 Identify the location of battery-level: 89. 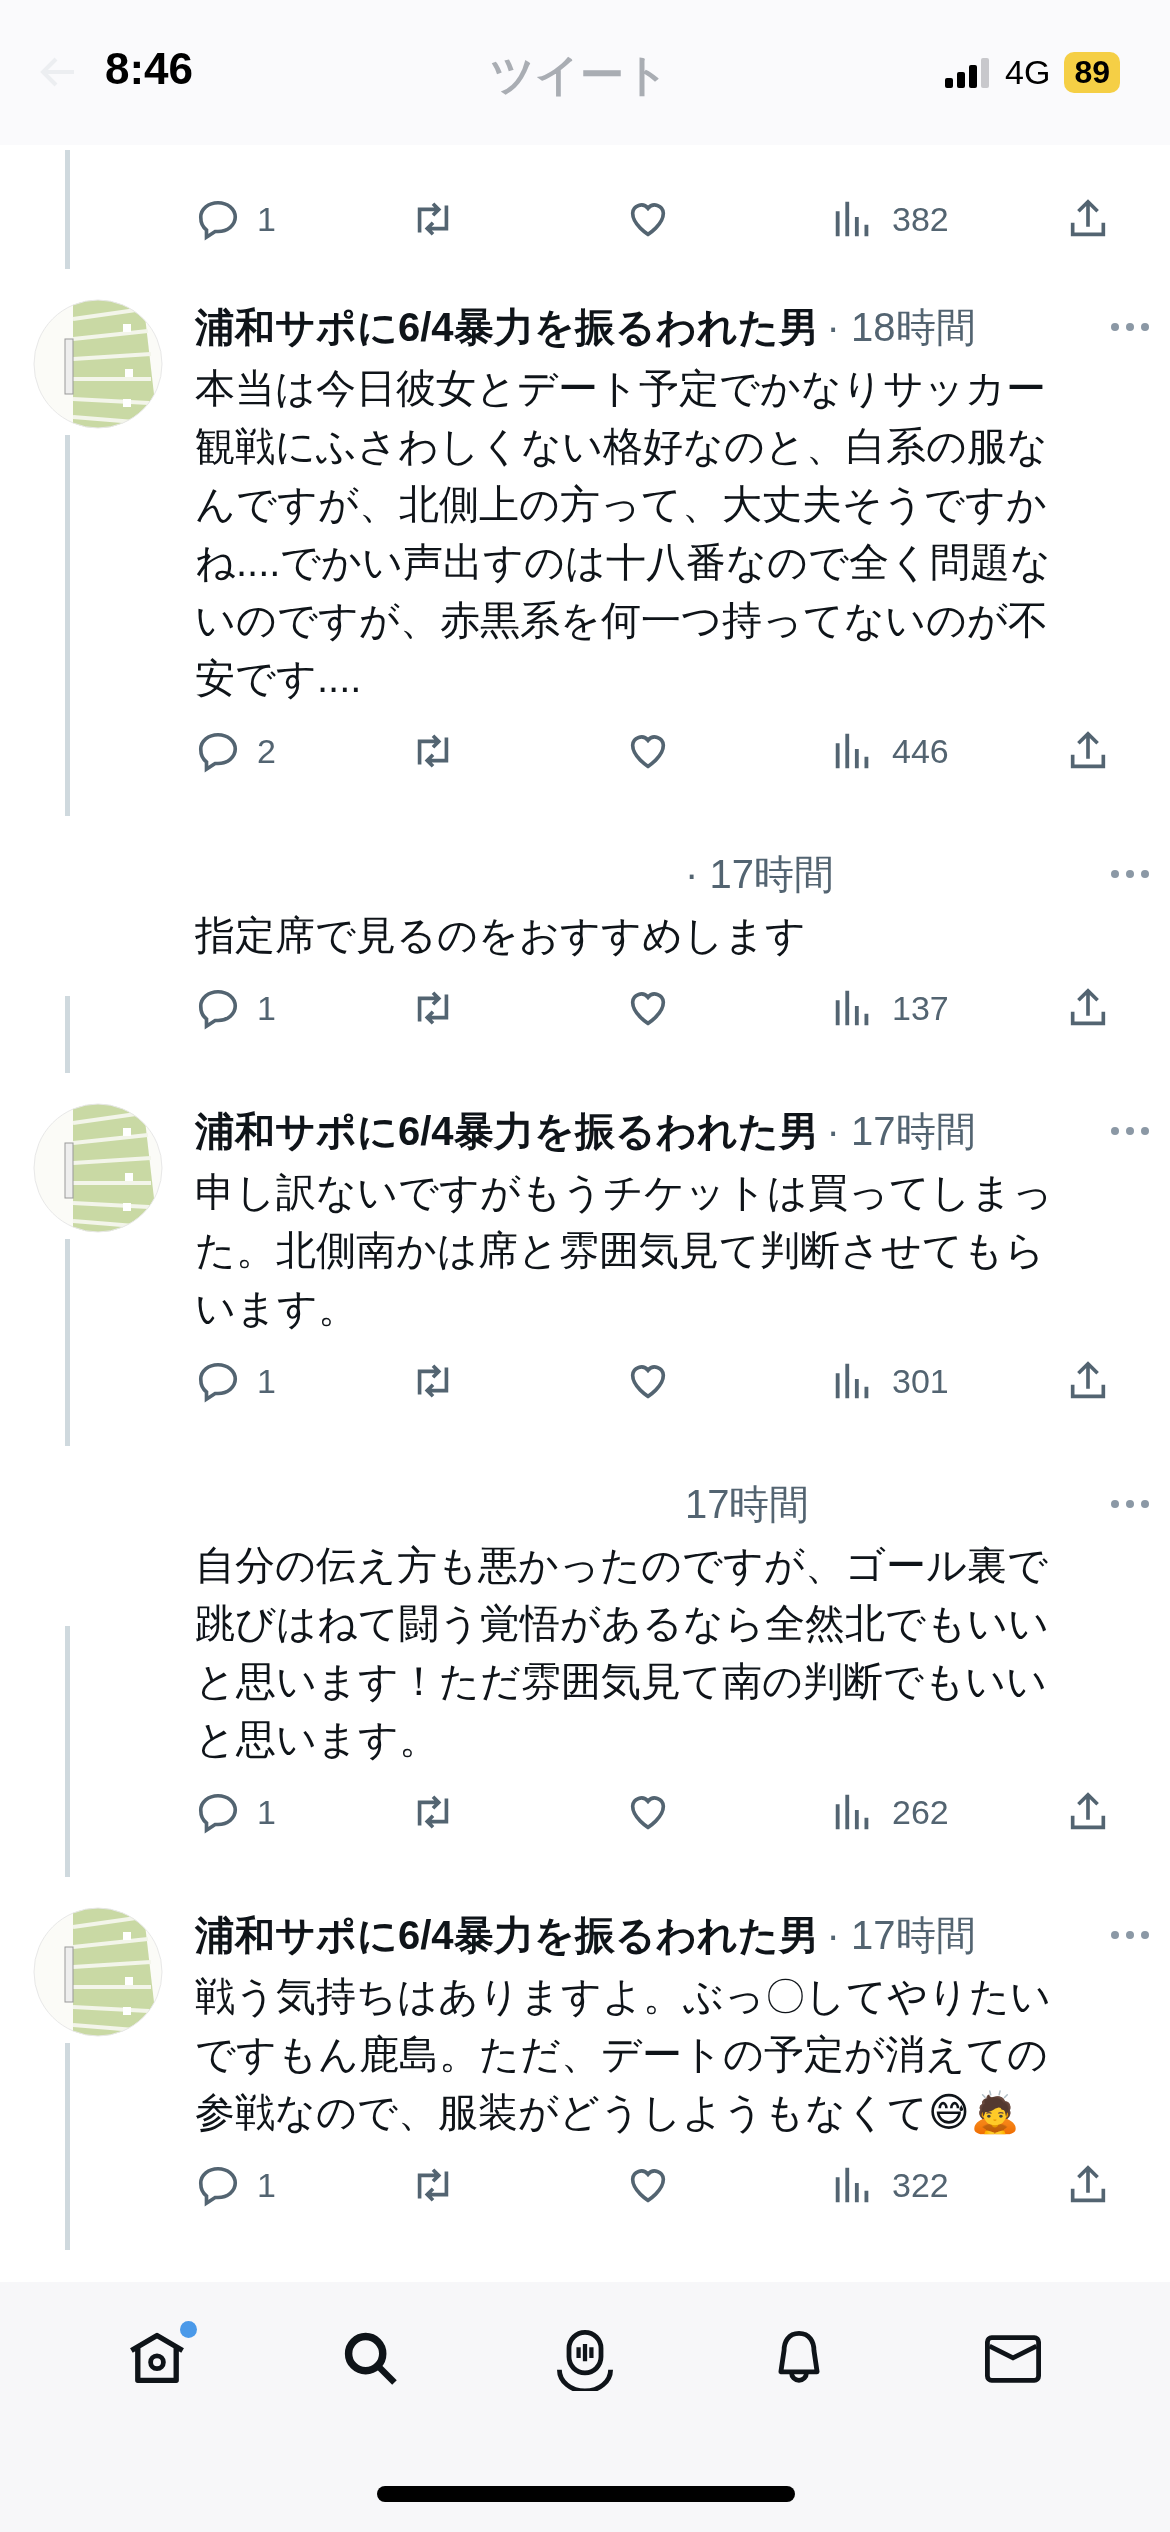
(1092, 72).